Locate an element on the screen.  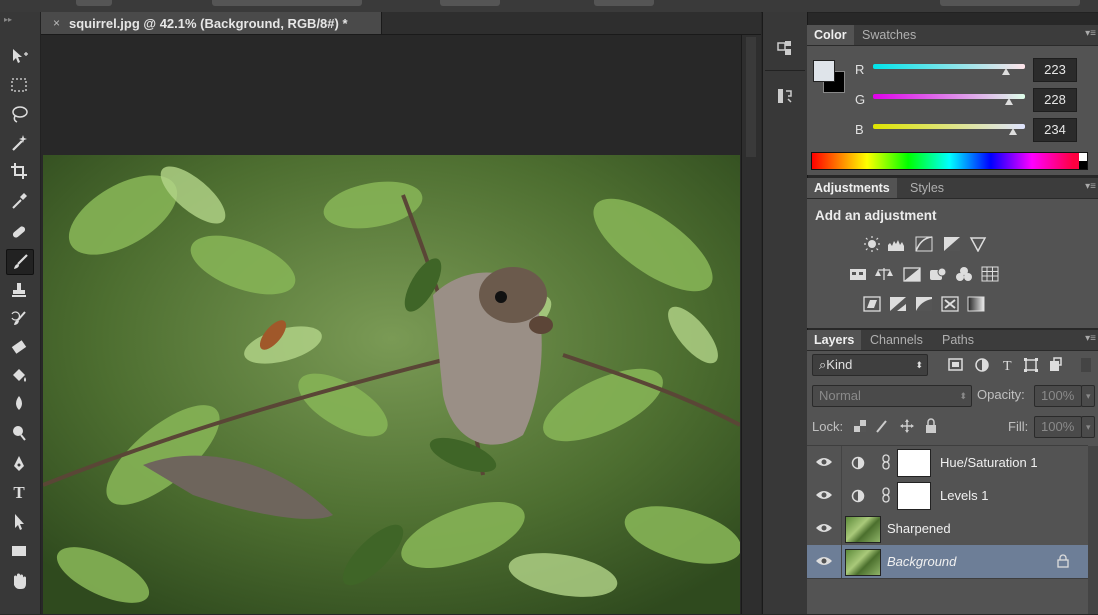
posterize-icon is located at coordinates (898, 304).